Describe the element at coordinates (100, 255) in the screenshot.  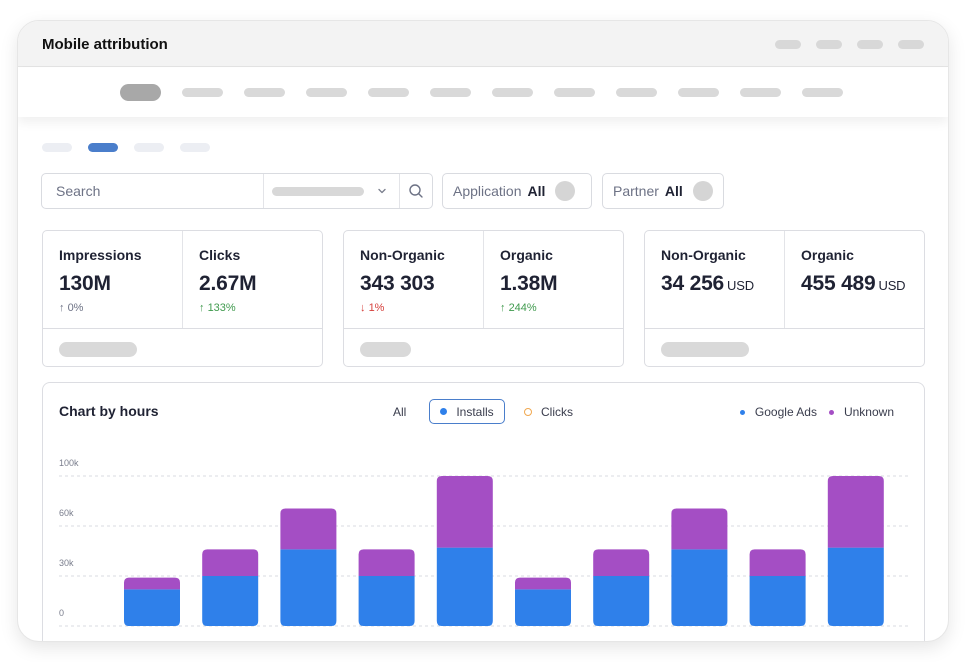
I see `metric-label: Impressions` at that location.